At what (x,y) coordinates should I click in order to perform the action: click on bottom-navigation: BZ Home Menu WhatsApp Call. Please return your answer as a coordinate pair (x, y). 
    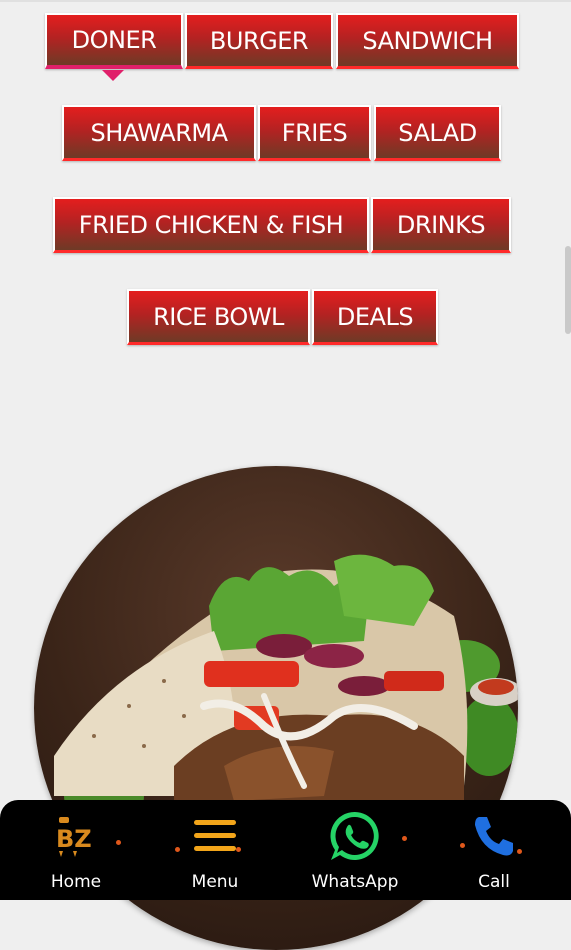
    Looking at the image, I should click on (285, 850).